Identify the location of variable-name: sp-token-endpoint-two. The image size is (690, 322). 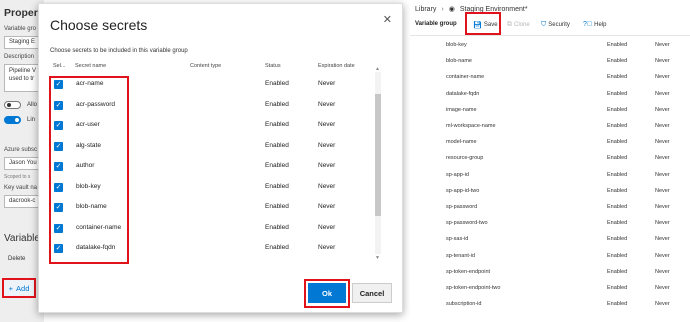
(473, 288).